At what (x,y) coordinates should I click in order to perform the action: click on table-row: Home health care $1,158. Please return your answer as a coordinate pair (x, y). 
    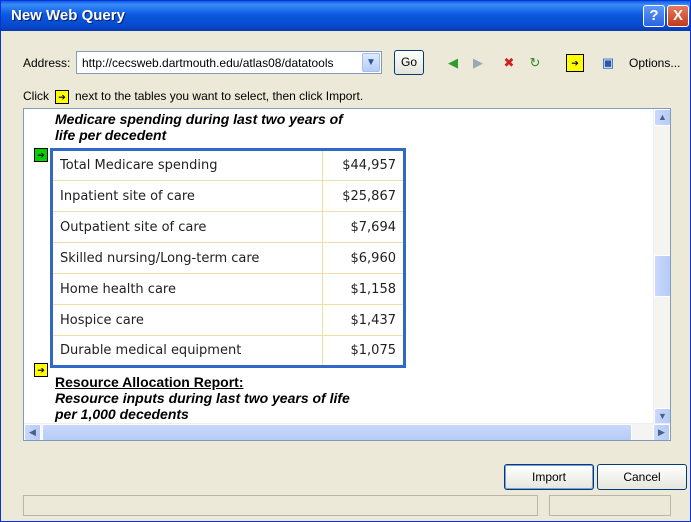
    Looking at the image, I should click on (228, 289).